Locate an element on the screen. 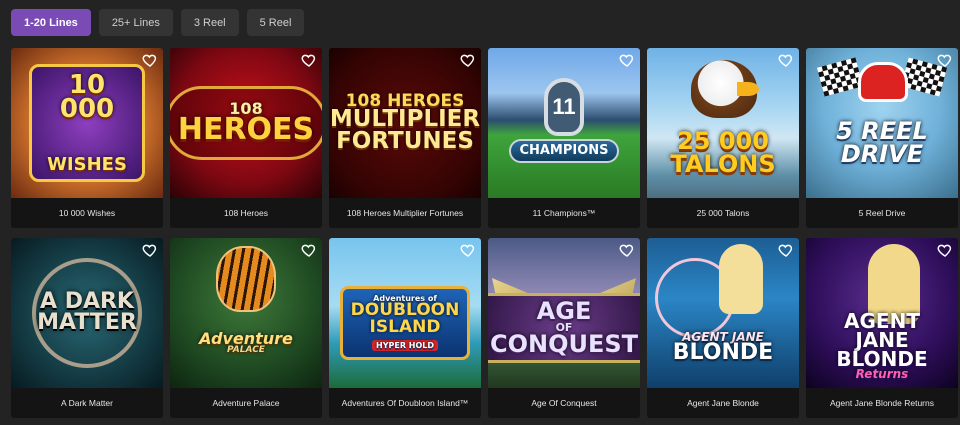 This screenshot has height=425, width=960. game-logo: Agent Jane Blonde Returns is located at coordinates (882, 346).